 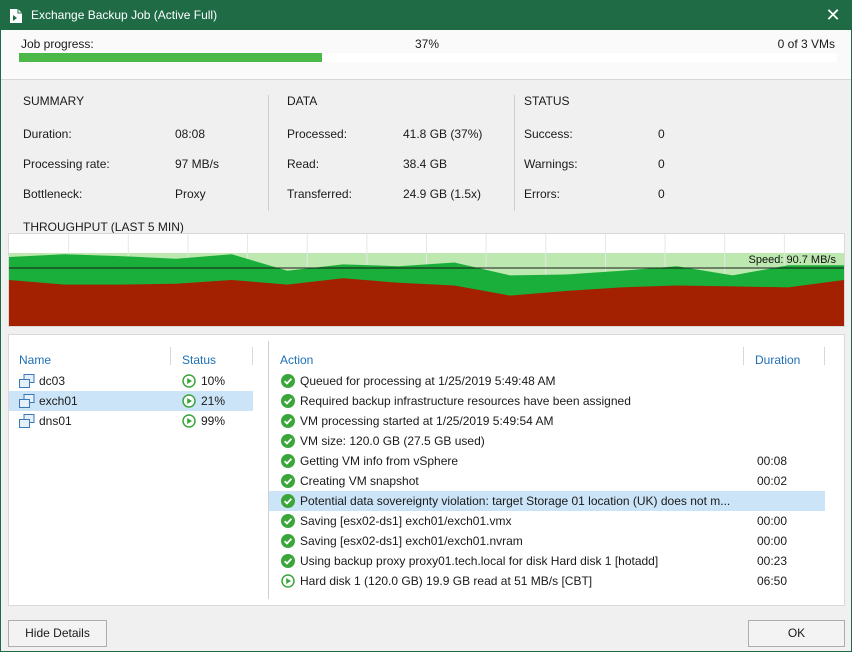 I want to click on vm-progress-percent: 10%, so click(x=213, y=381).